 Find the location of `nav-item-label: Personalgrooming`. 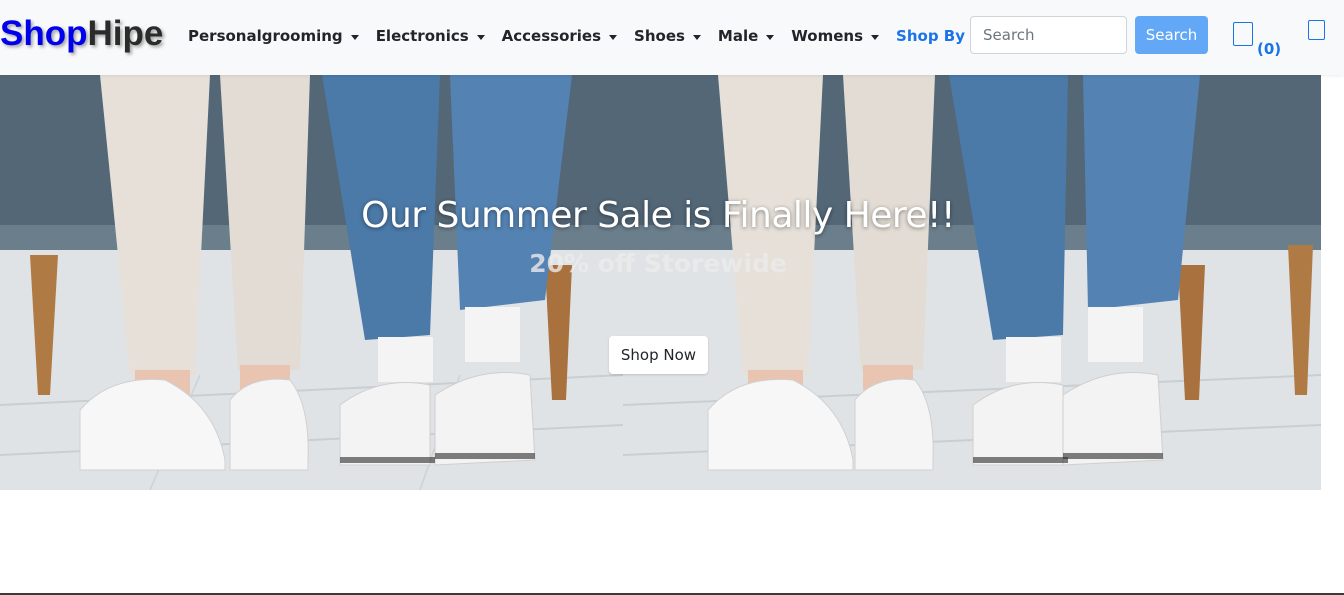

nav-item-label: Personalgrooming is located at coordinates (265, 36).